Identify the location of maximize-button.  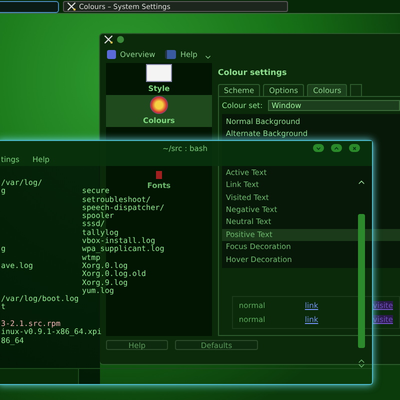
(336, 148).